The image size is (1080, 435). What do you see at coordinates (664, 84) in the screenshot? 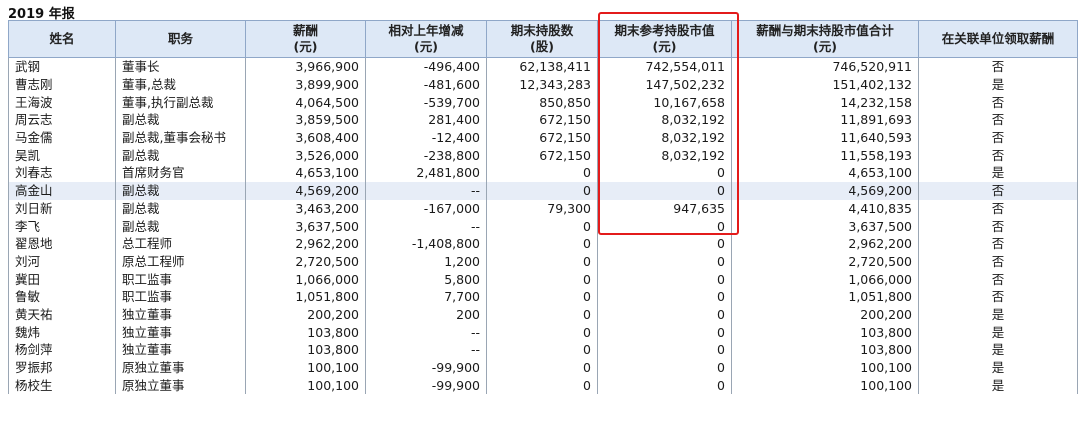
I see `cell-market-value: 147,502,232` at bounding box center [664, 84].